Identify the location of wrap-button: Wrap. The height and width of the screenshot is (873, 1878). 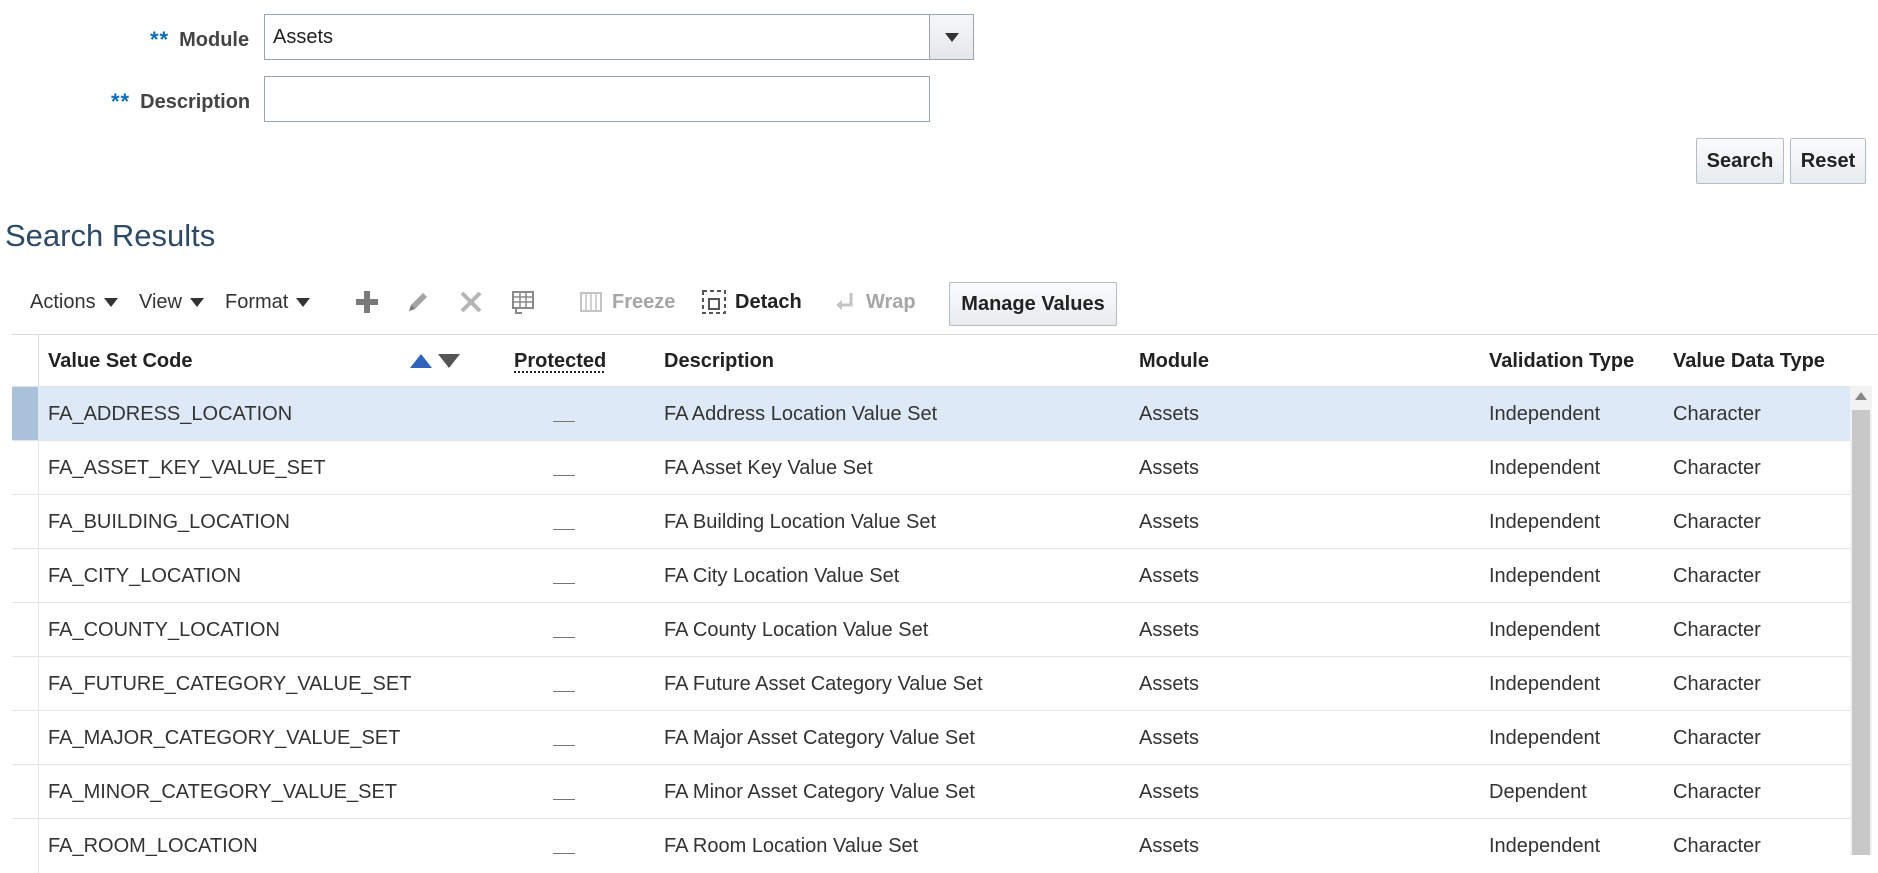
(874, 302).